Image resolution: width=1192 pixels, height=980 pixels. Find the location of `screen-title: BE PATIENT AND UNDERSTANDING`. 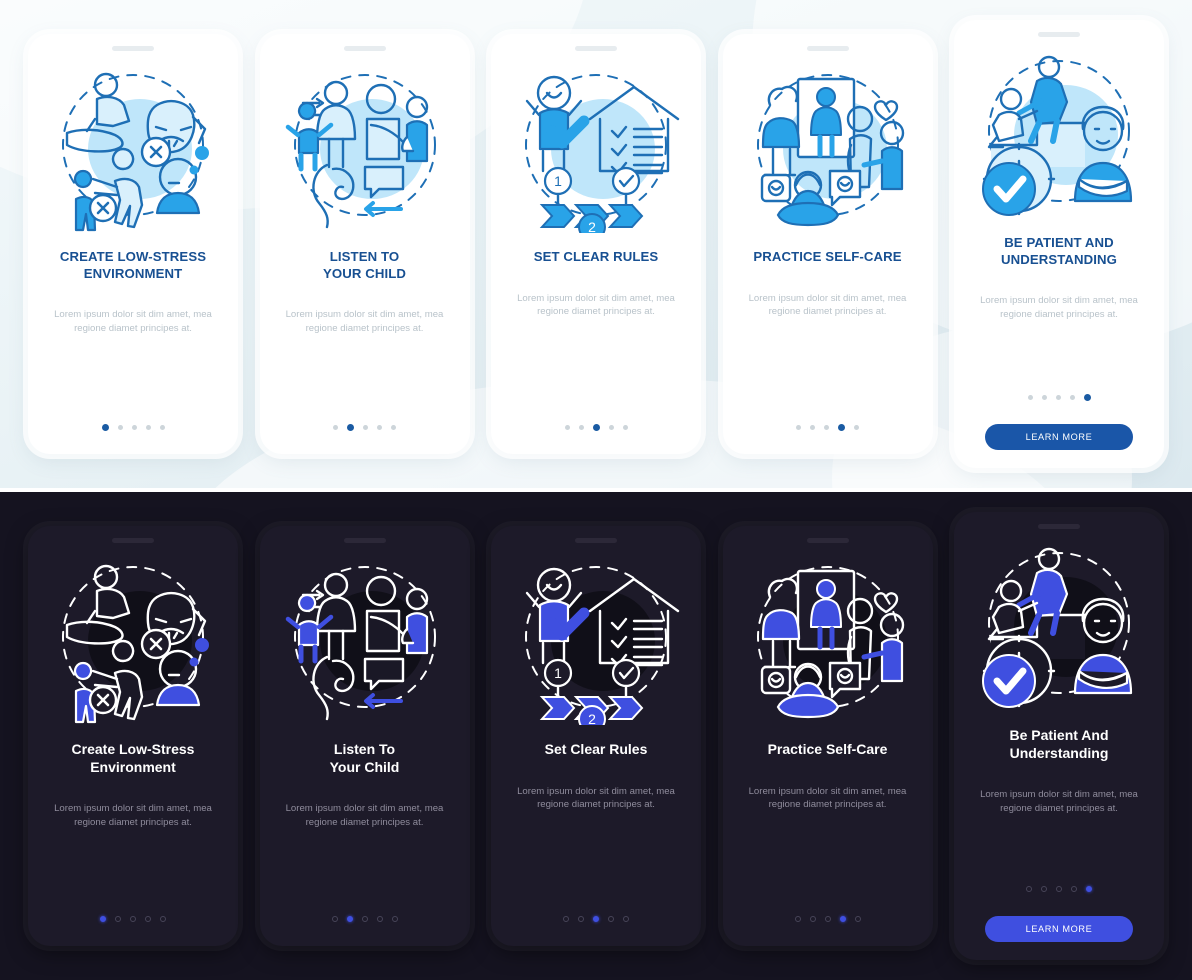

screen-title: BE PATIENT AND UNDERSTANDING is located at coordinates (1059, 251).